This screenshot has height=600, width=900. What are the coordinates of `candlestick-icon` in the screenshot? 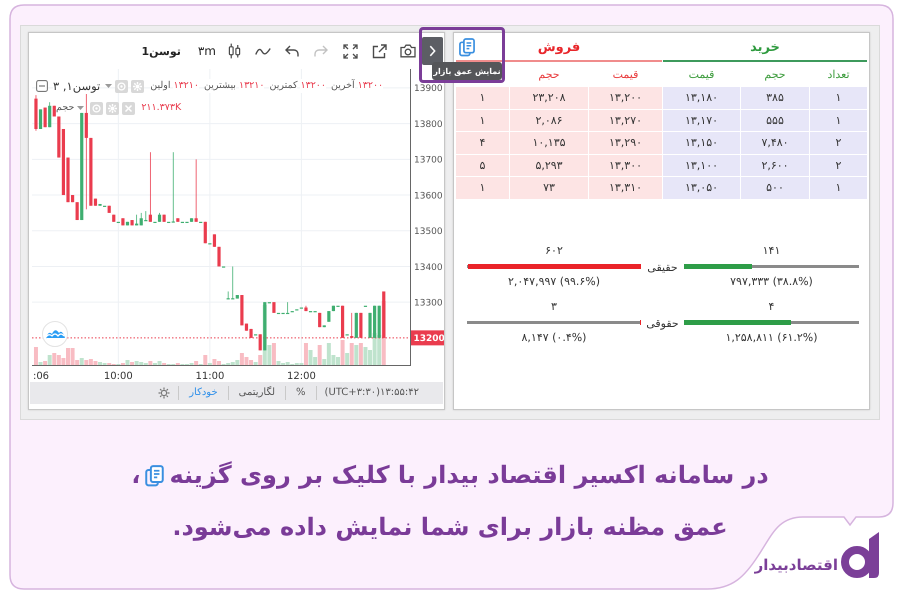 It's located at (234, 51).